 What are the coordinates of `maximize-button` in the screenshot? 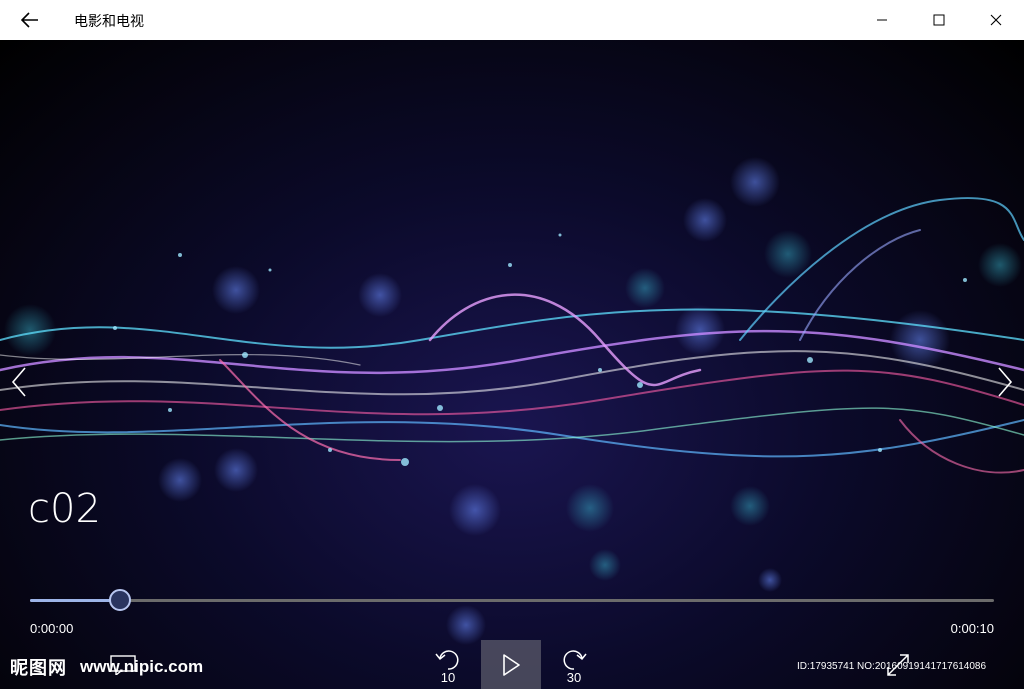 It's located at (938, 20).